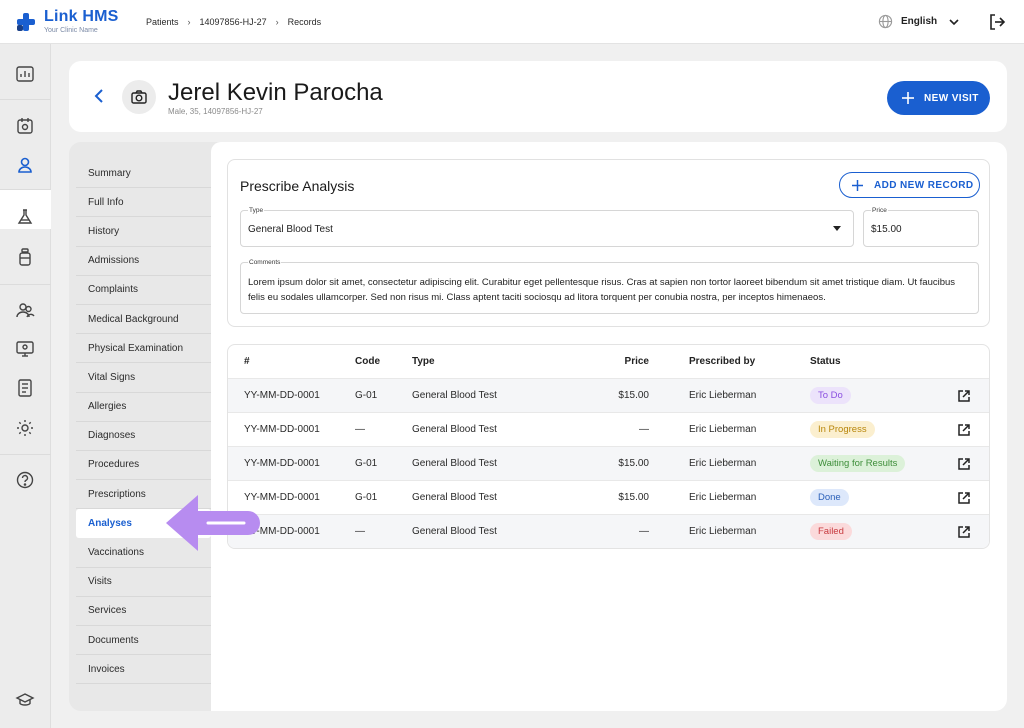 The height and width of the screenshot is (728, 1024). Describe the element at coordinates (997, 22) in the screenshot. I see `logout-icon` at that location.